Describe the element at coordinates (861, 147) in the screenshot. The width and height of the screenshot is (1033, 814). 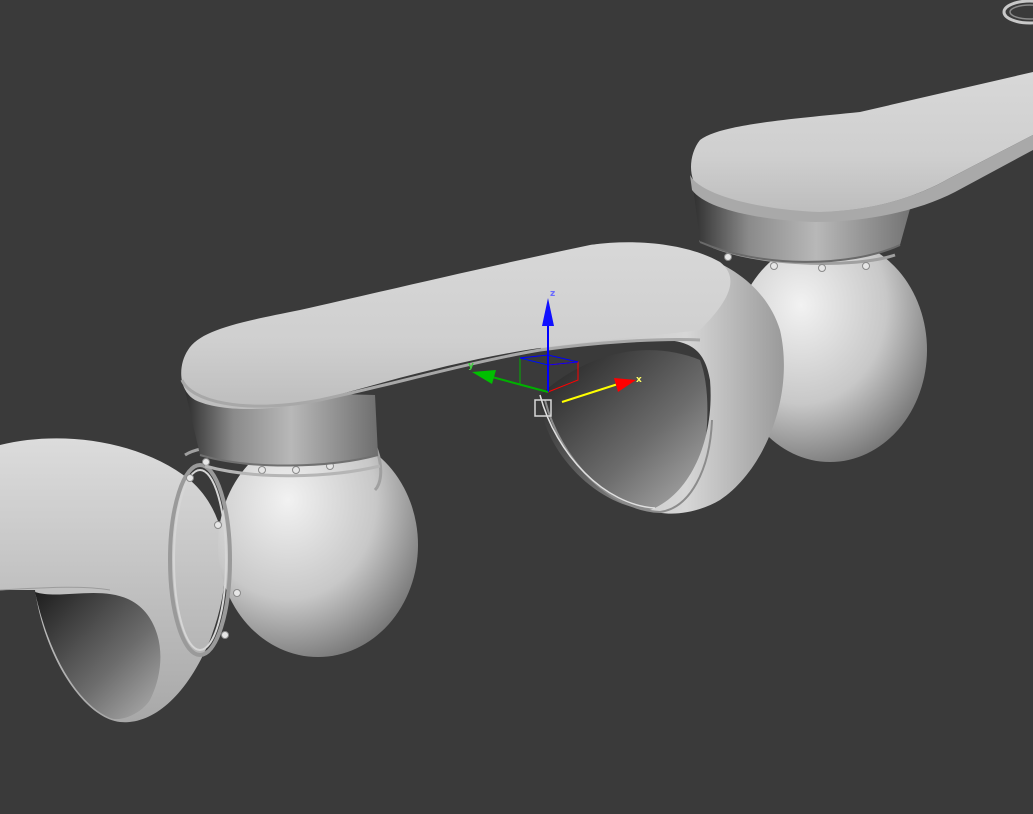
I see `upper-right-arm` at that location.